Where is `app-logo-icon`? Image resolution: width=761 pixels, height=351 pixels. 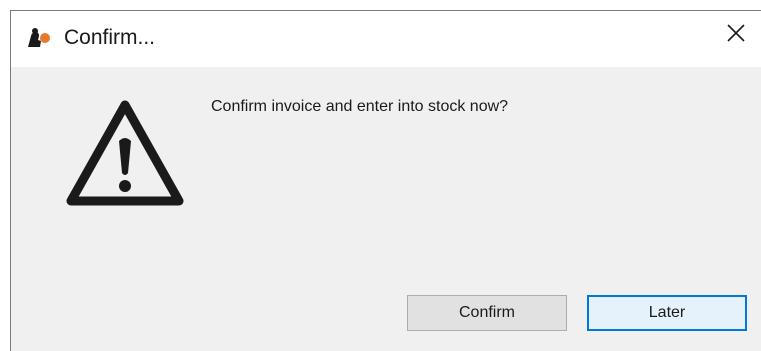 app-logo-icon is located at coordinates (38, 38).